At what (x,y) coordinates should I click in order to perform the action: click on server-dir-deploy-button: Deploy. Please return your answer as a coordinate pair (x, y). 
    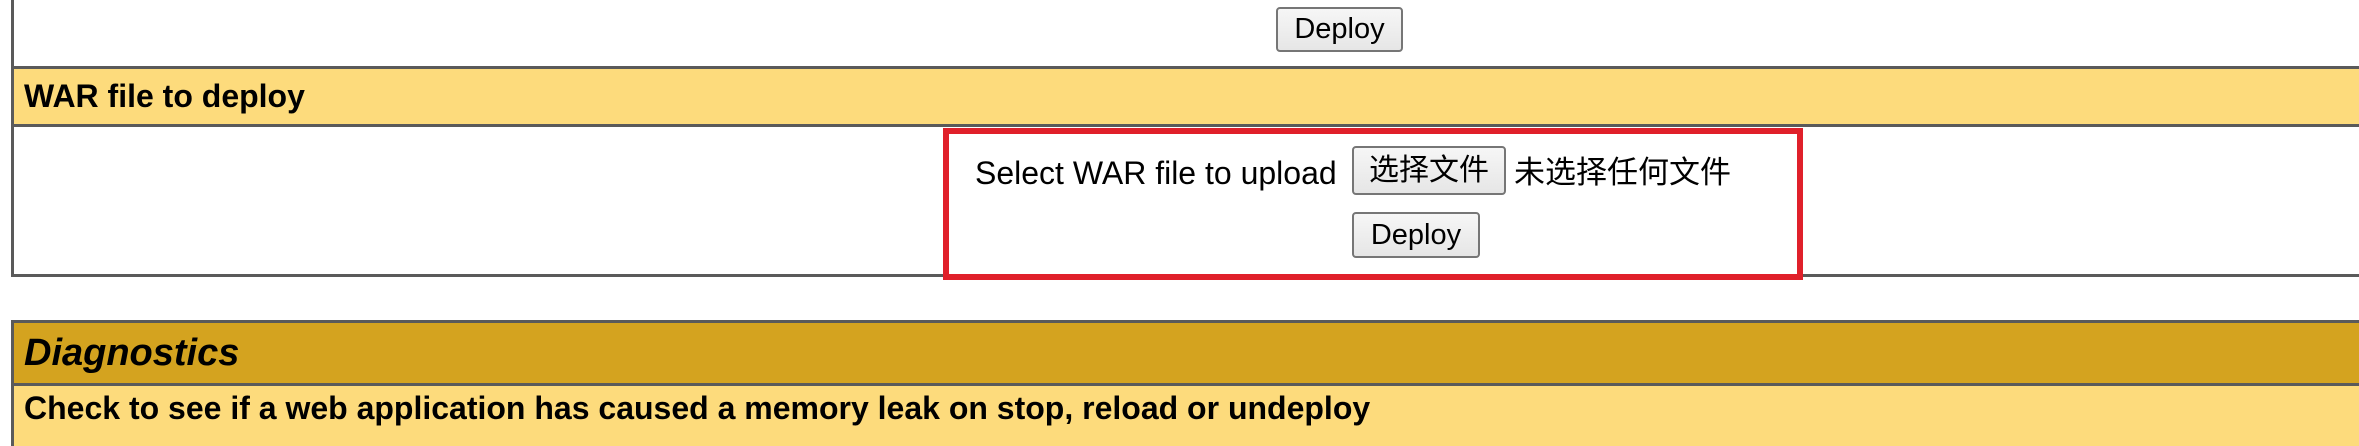
    Looking at the image, I should click on (1339, 29).